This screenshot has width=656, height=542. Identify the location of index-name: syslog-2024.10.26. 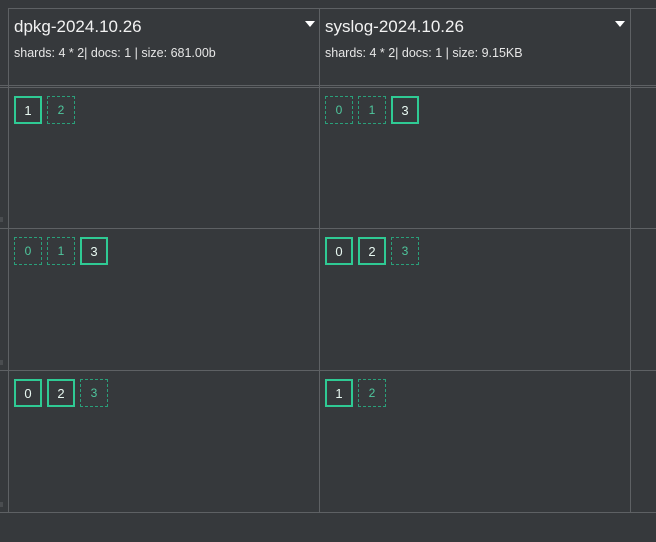
(394, 26).